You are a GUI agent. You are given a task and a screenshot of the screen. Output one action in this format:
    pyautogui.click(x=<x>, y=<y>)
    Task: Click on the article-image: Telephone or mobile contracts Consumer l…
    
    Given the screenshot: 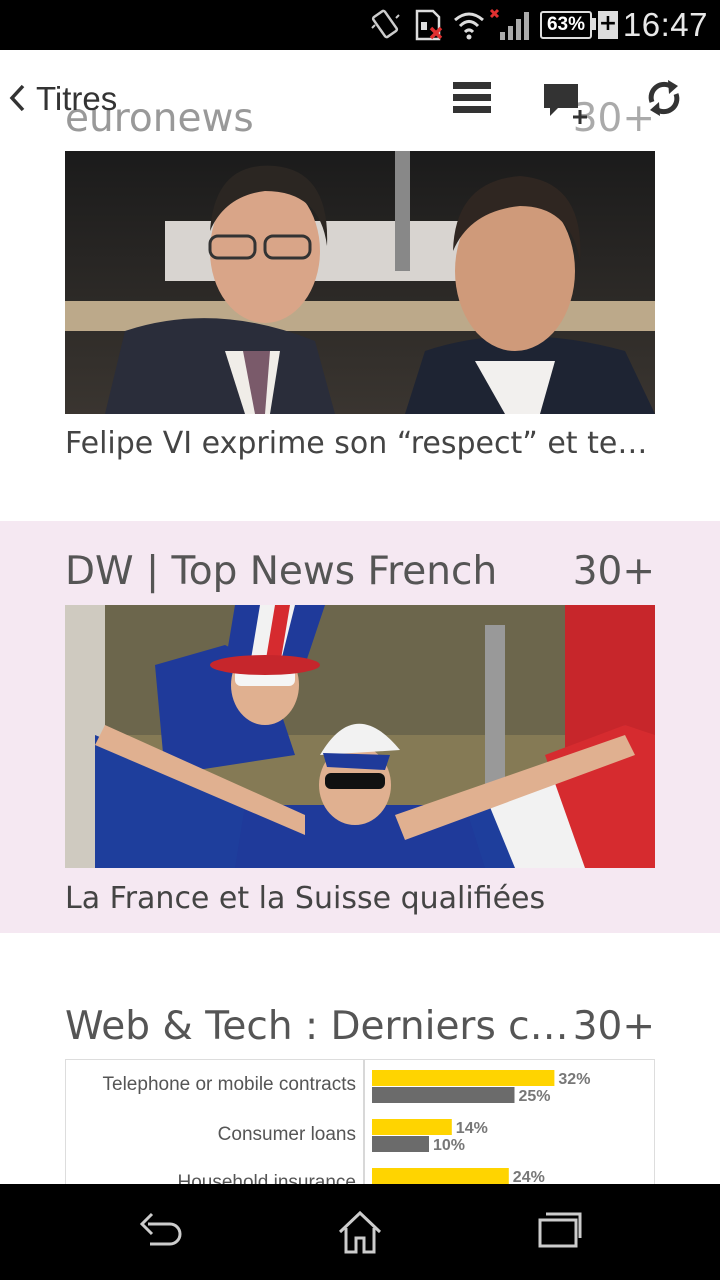 What is the action you would take?
    pyautogui.click(x=360, y=1121)
    